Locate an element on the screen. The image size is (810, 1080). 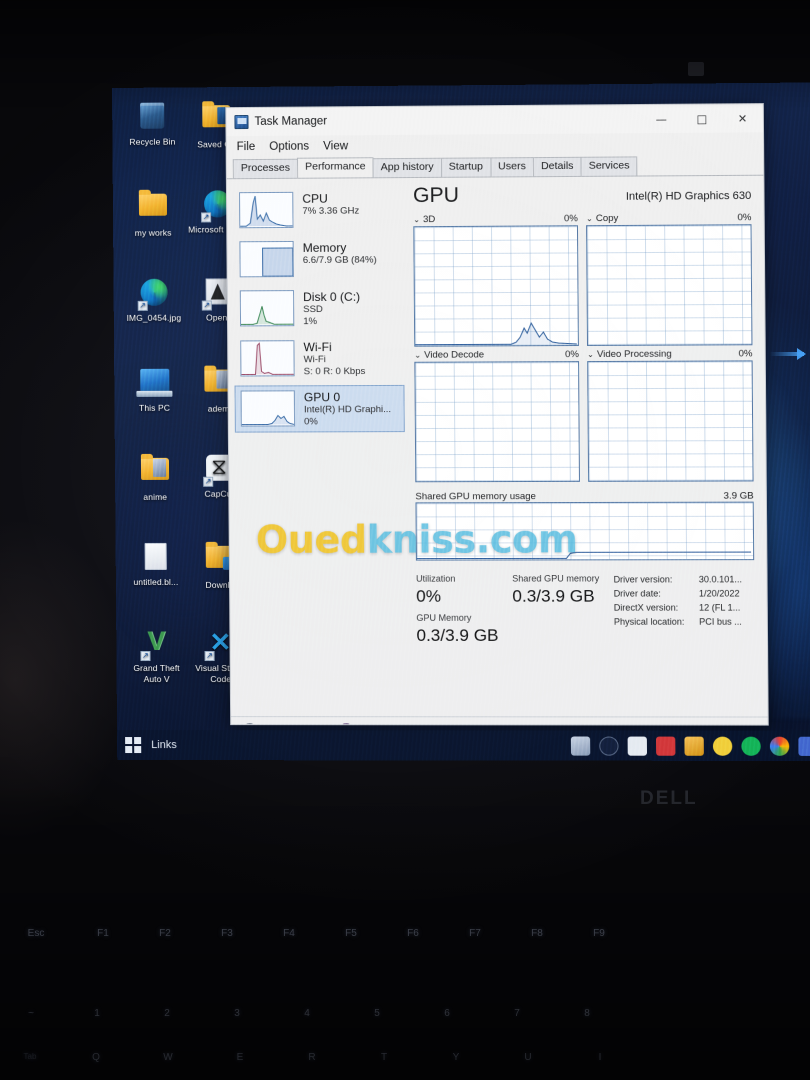
task-manager-icon is located at coordinates (241, 122).